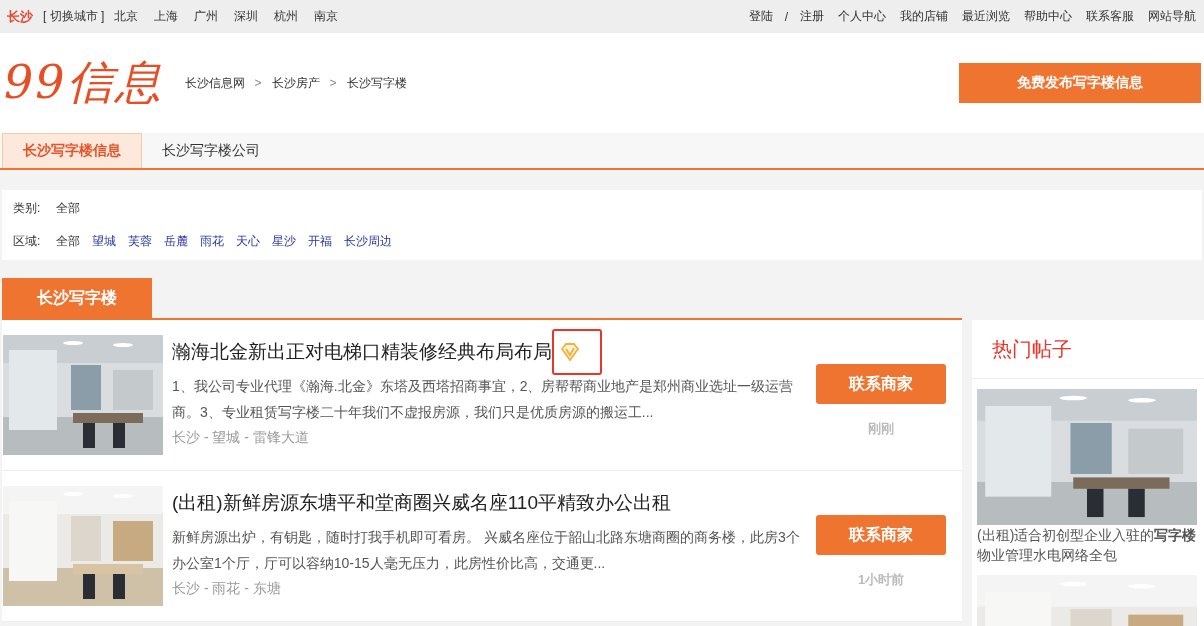  Describe the element at coordinates (812, 16) in the screenshot. I see `register-link: 注册` at that location.